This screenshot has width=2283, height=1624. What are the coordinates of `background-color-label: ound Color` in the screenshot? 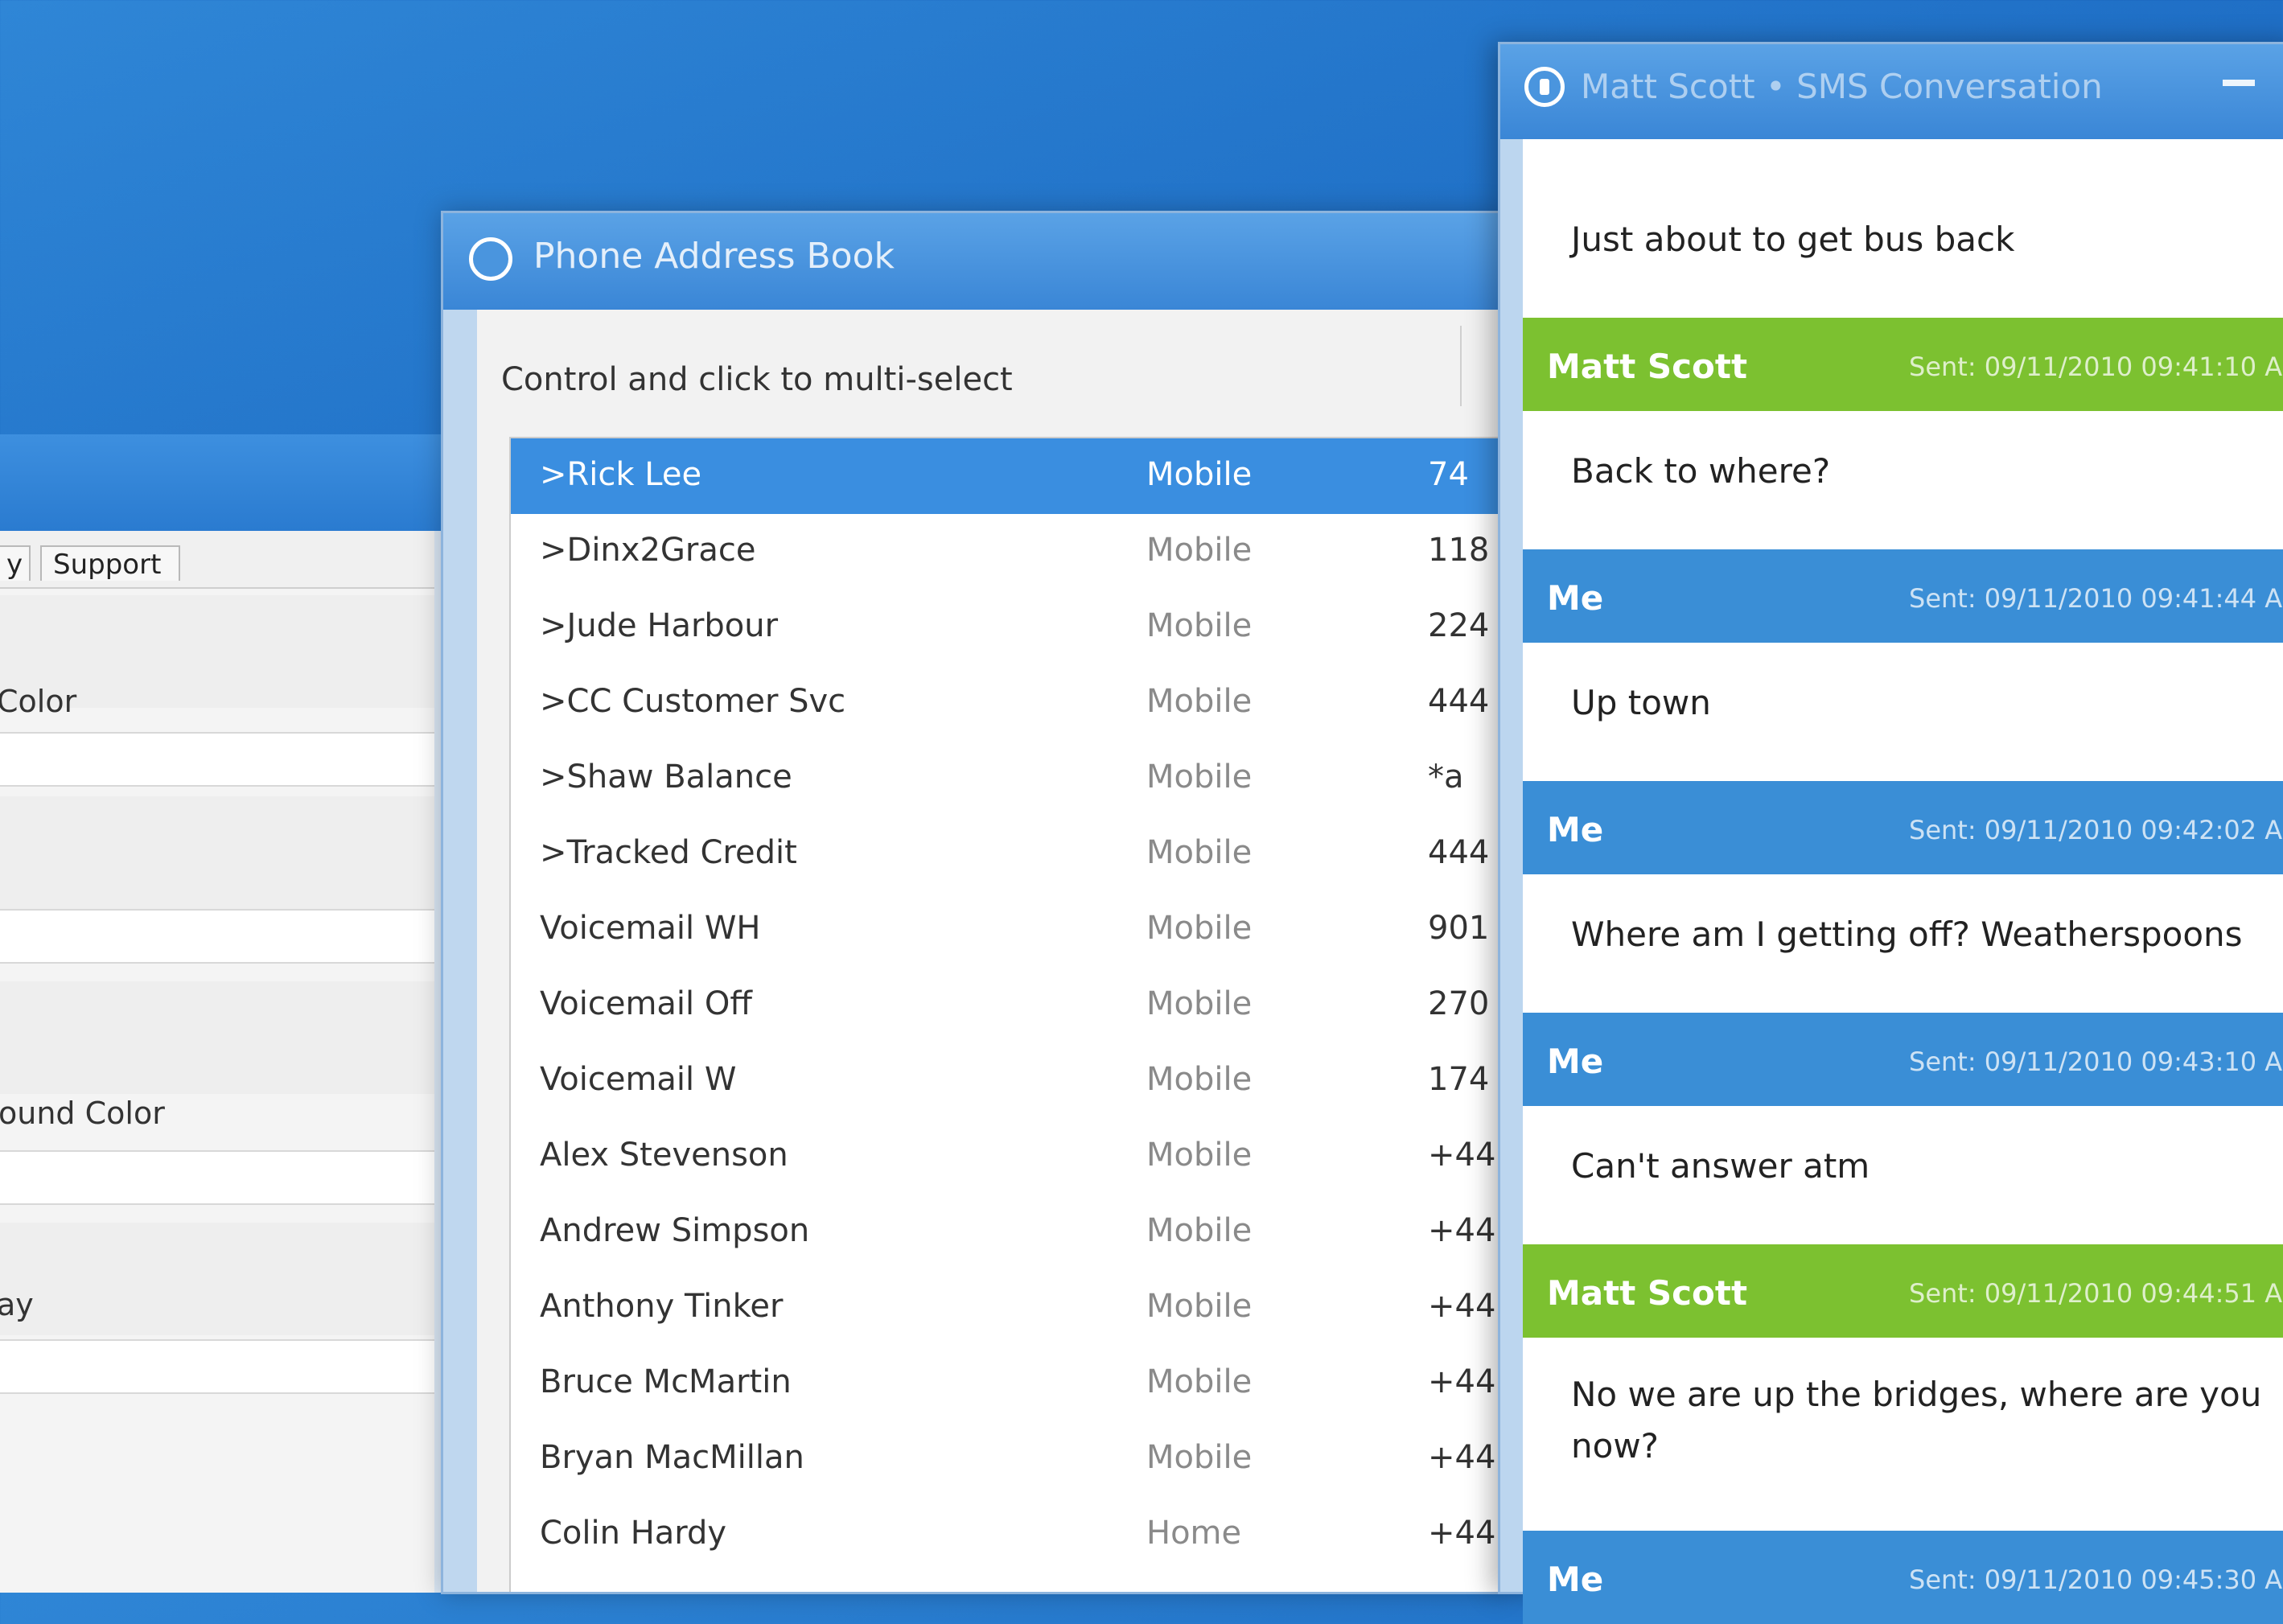 It's located at (82, 1113).